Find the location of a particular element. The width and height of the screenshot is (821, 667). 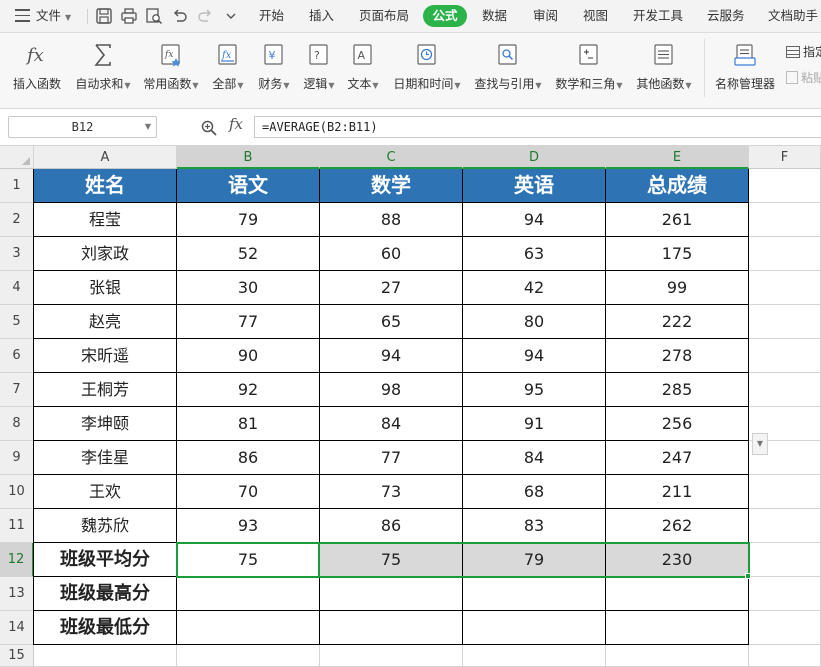

table-cell: 52 is located at coordinates (248, 254).